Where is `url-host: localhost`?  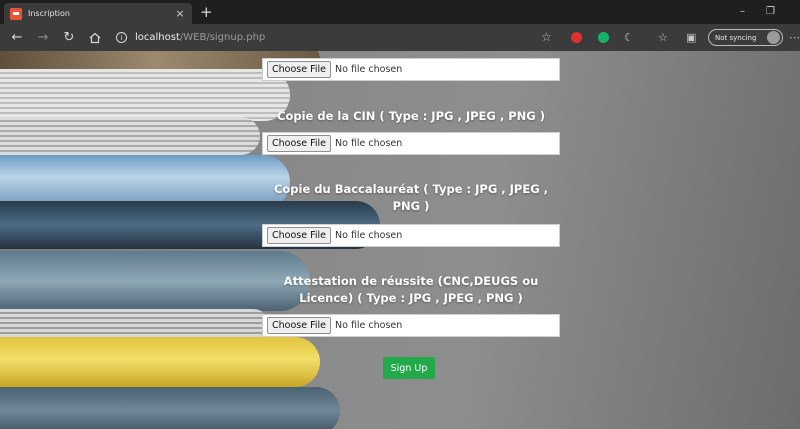
url-host: localhost is located at coordinates (157, 37).